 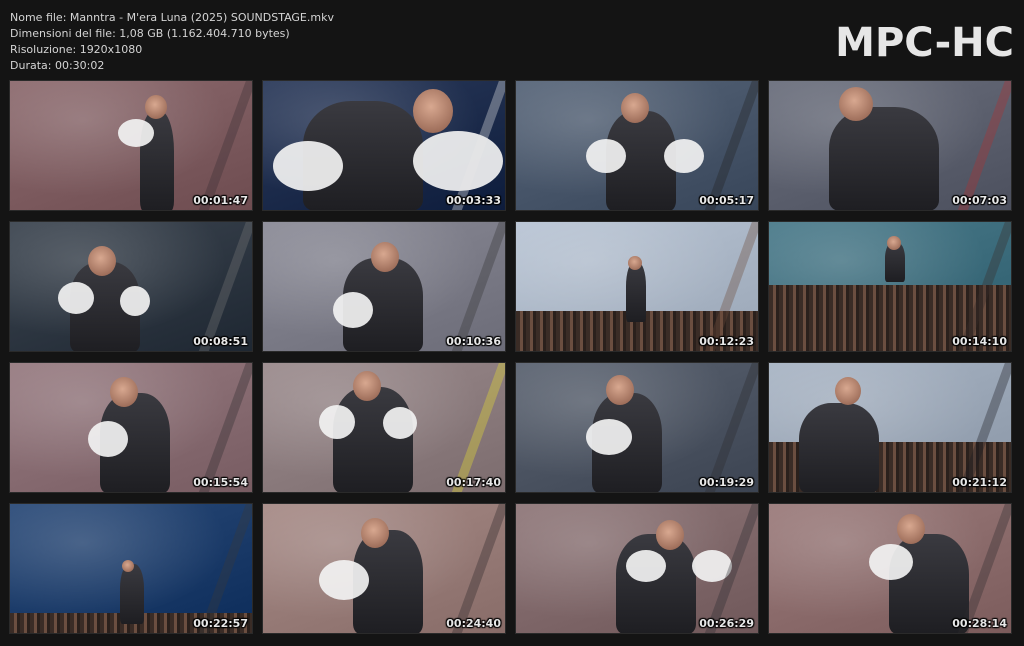 I want to click on thumbnail-timestamp: 00:28:14, so click(x=979, y=623).